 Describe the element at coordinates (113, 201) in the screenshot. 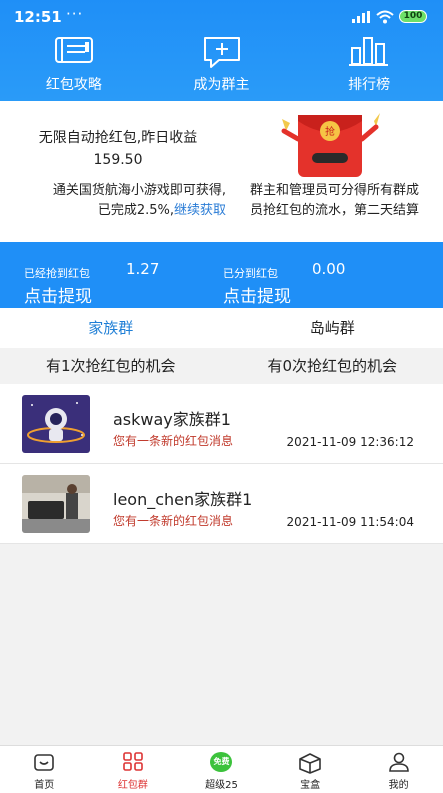

I see `mission-description: 通关国货航海小游戏即可获得, 已完成2.5%,继续获取` at that location.